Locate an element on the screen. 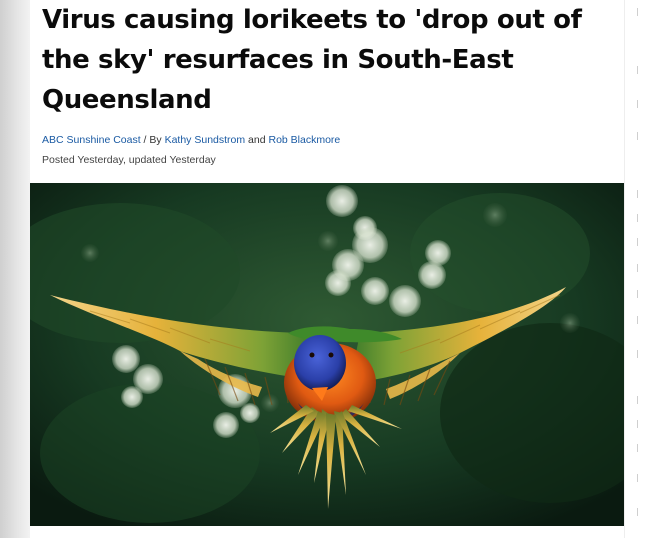 The image size is (650, 538). byline-by-text: / By is located at coordinates (152, 140).